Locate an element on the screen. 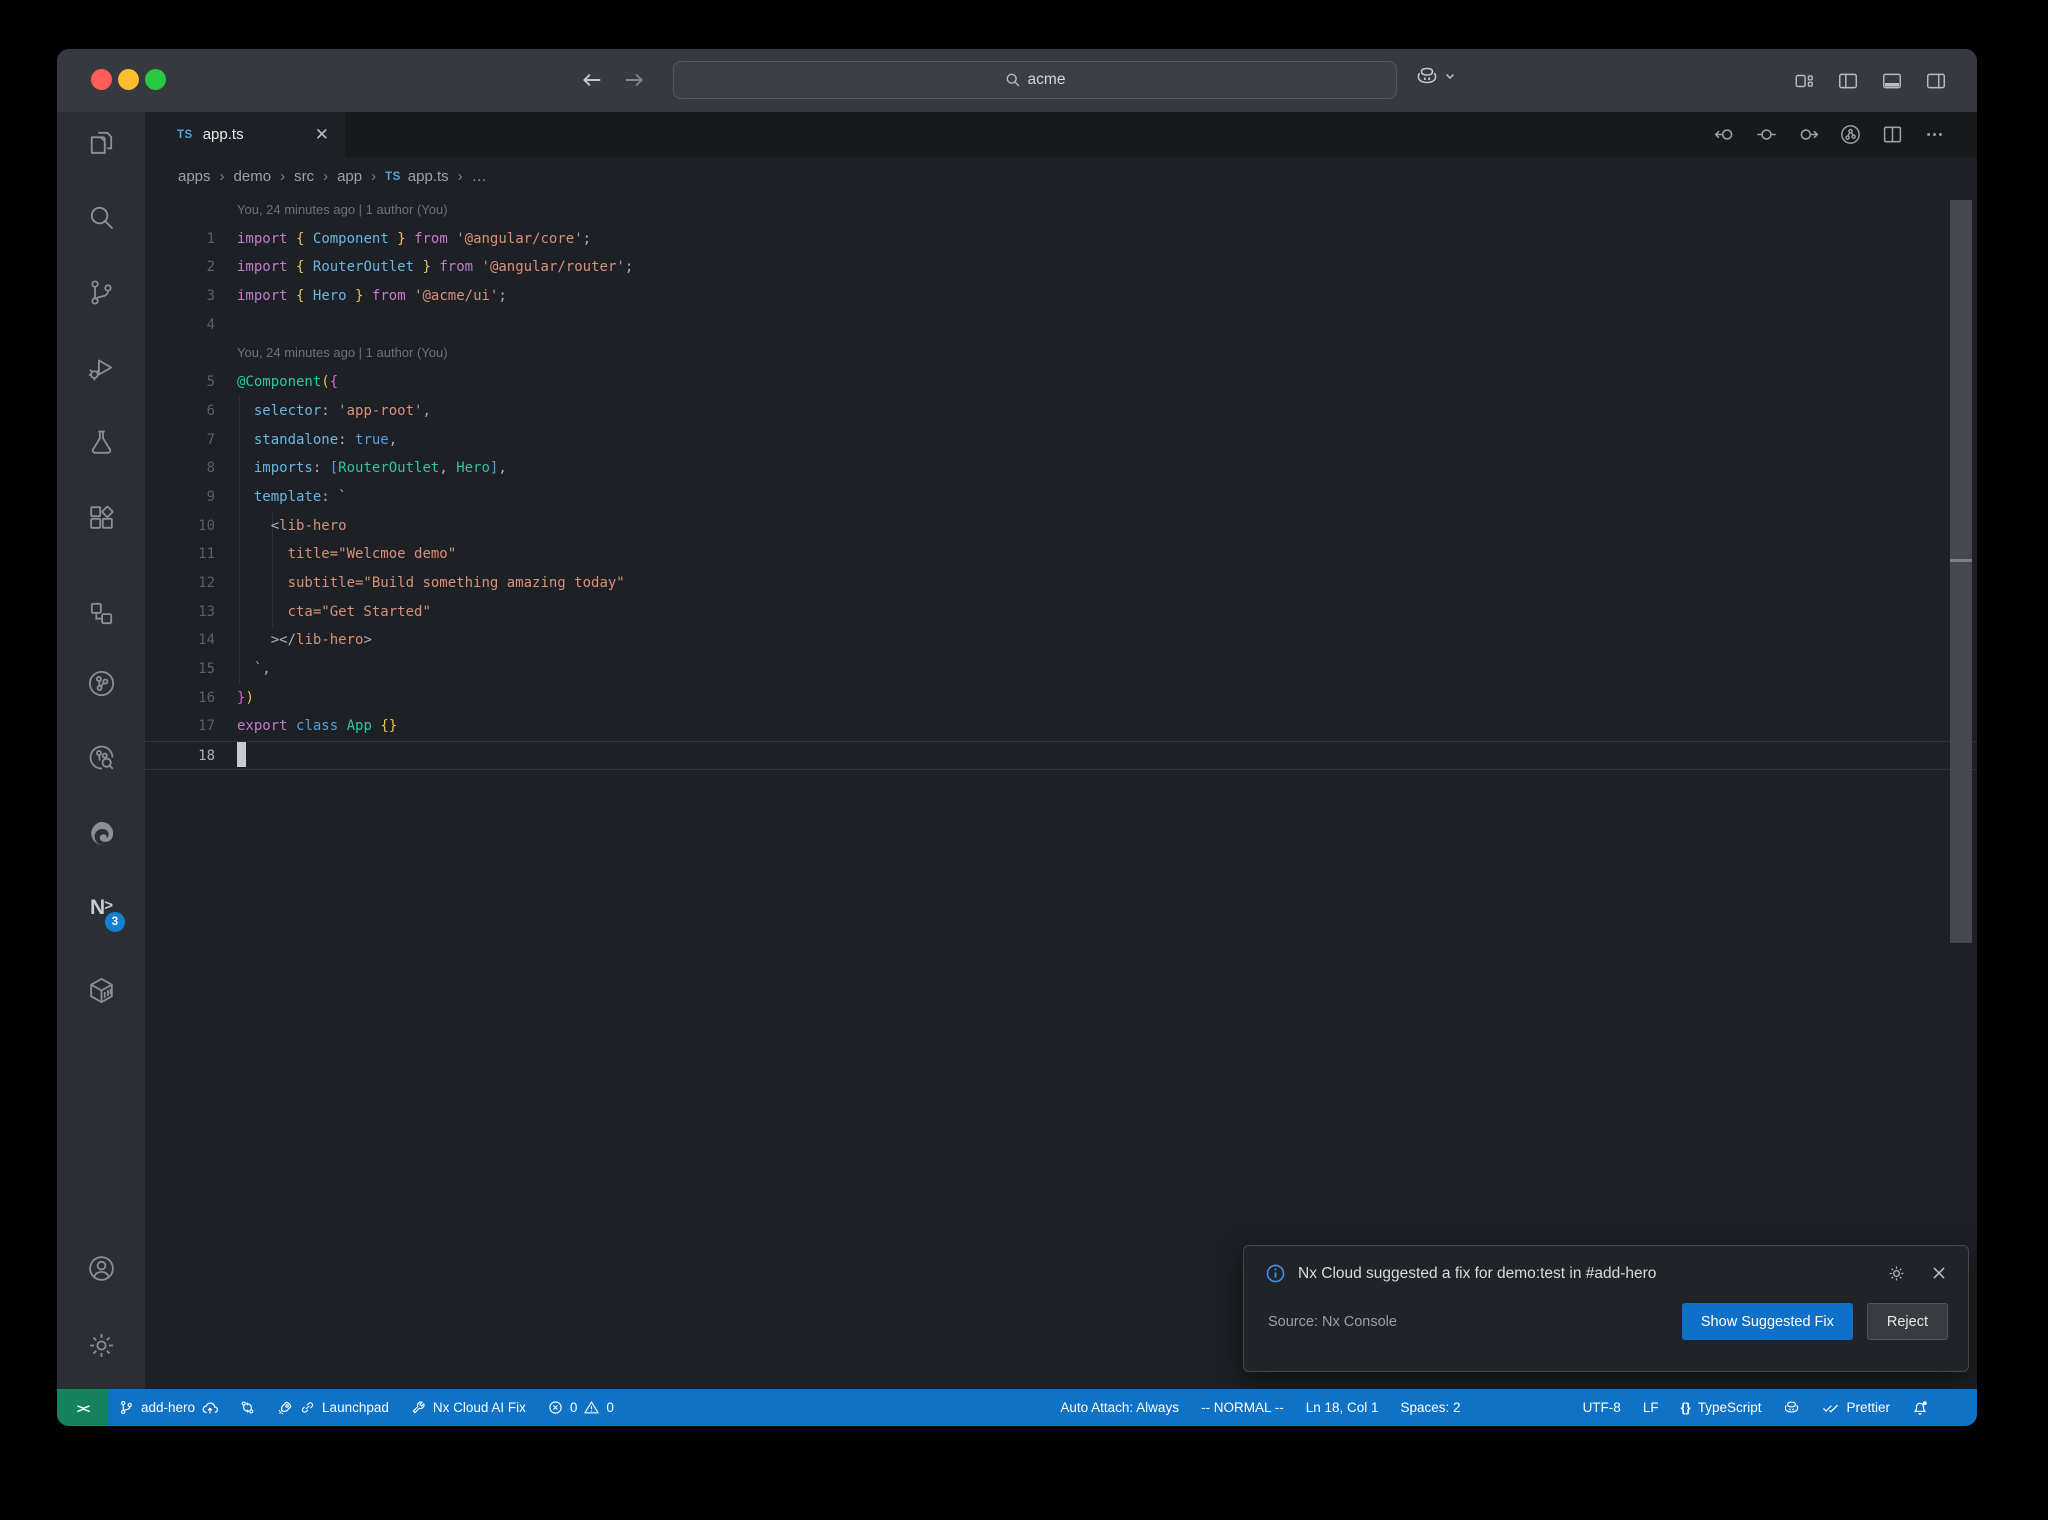 This screenshot has height=1520, width=2048. copilot-menu is located at coordinates (1435, 76).